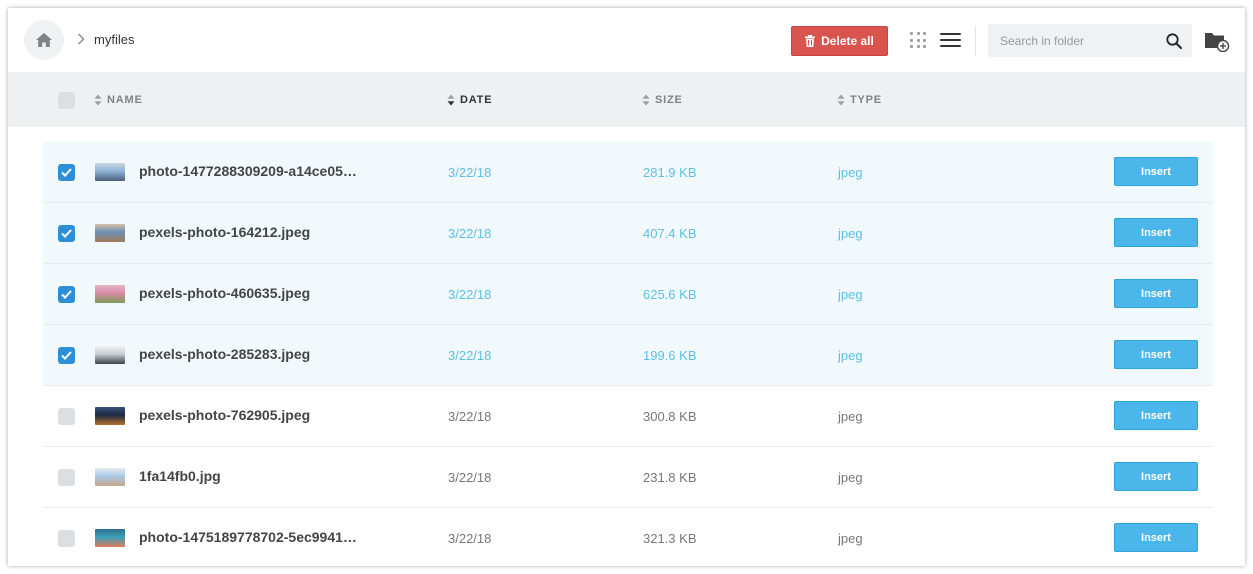 This screenshot has width=1253, height=574. I want to click on list-view-icon, so click(950, 34).